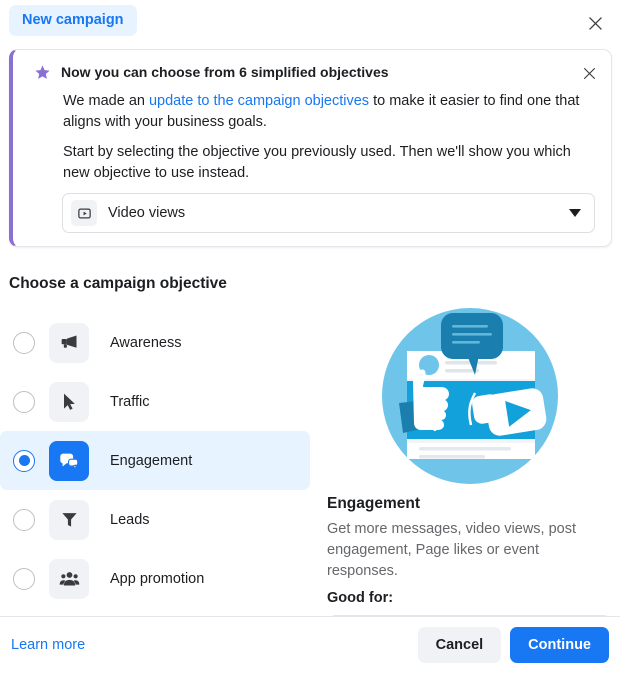 The image size is (620, 673). Describe the element at coordinates (69, 519) in the screenshot. I see `funnel-icon` at that location.